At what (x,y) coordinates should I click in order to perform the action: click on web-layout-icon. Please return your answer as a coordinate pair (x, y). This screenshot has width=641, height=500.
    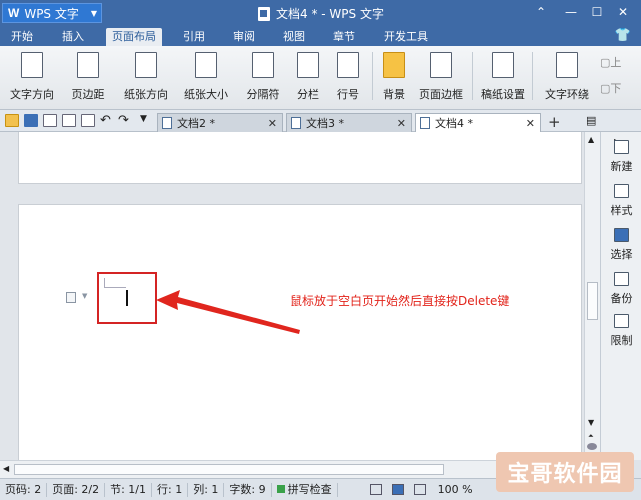
    Looking at the image, I should click on (419, 489).